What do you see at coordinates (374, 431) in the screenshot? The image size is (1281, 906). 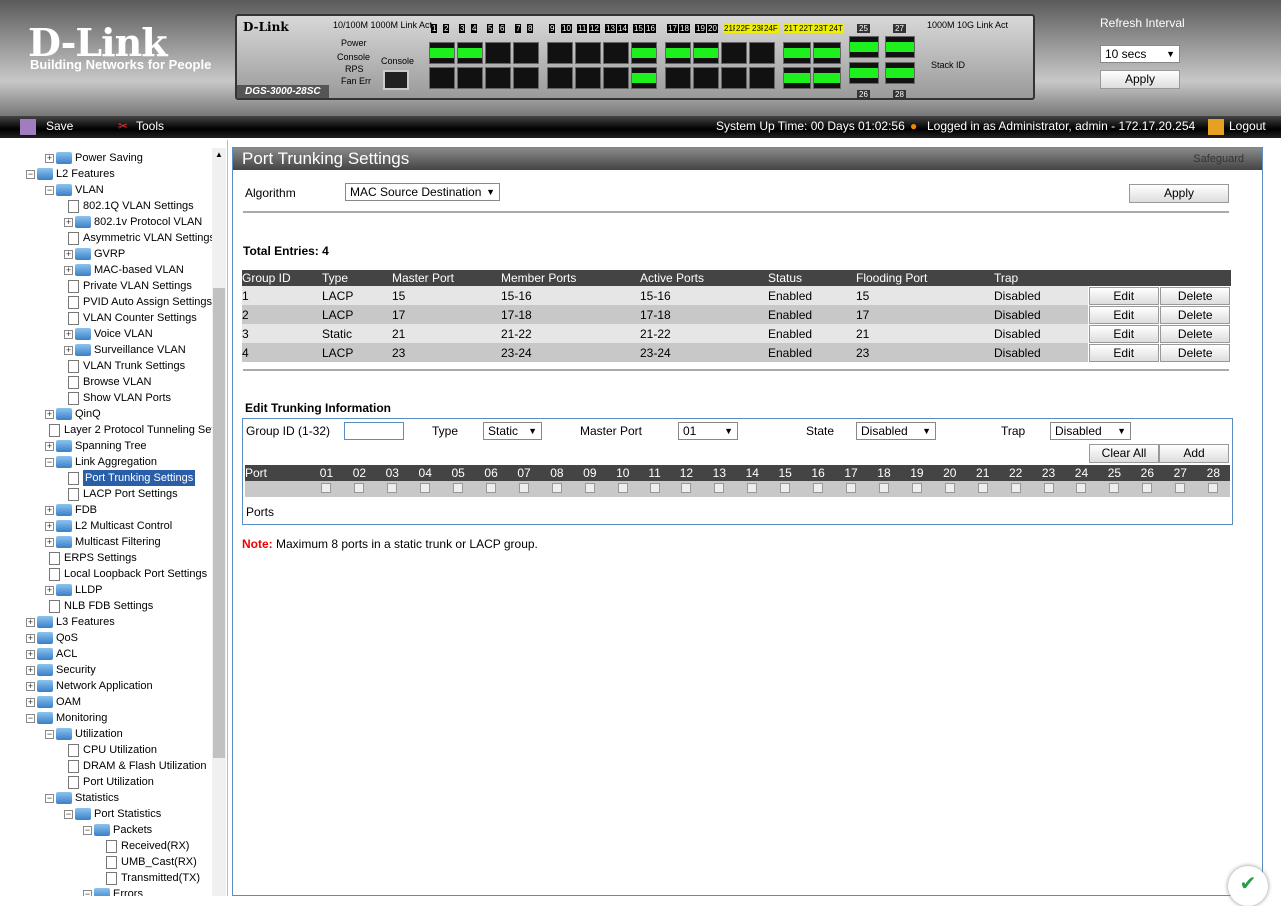 I see `group-id-input` at bounding box center [374, 431].